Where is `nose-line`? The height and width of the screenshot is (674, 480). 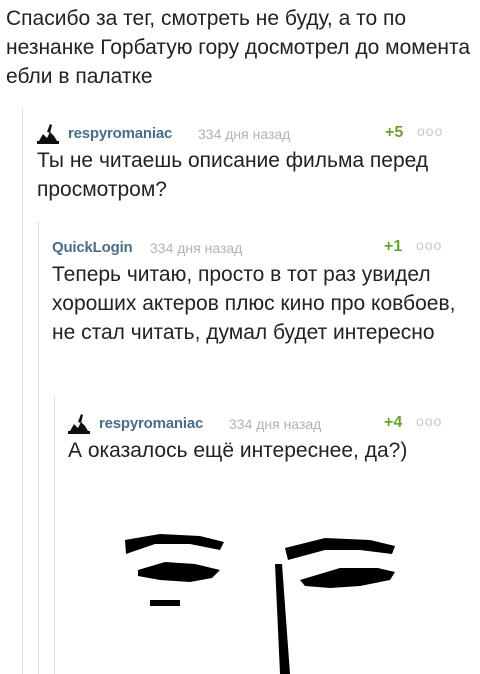 nose-line is located at coordinates (282, 619).